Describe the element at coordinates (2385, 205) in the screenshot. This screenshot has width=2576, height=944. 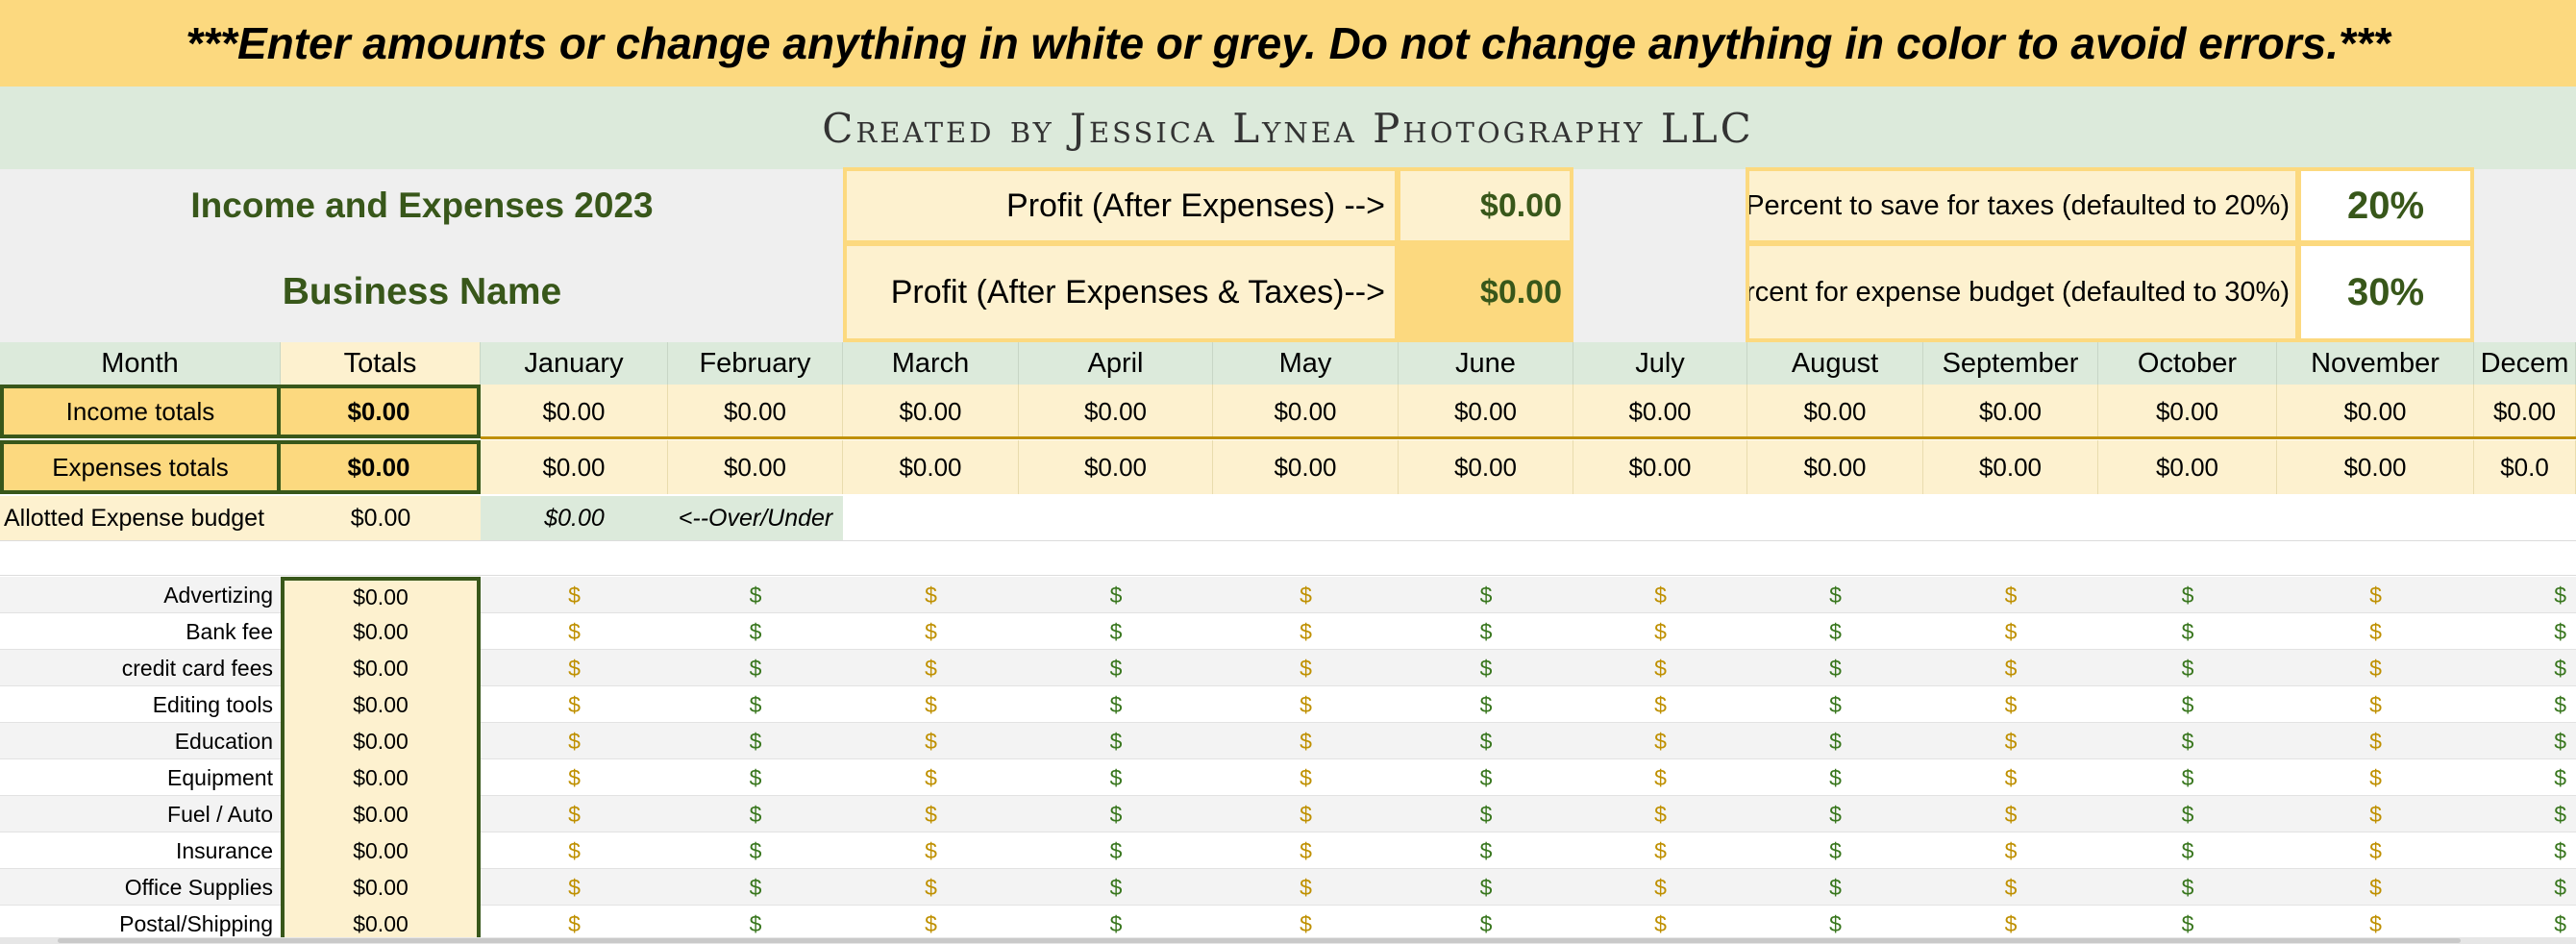
I see `tax-percent-value: 20%` at that location.